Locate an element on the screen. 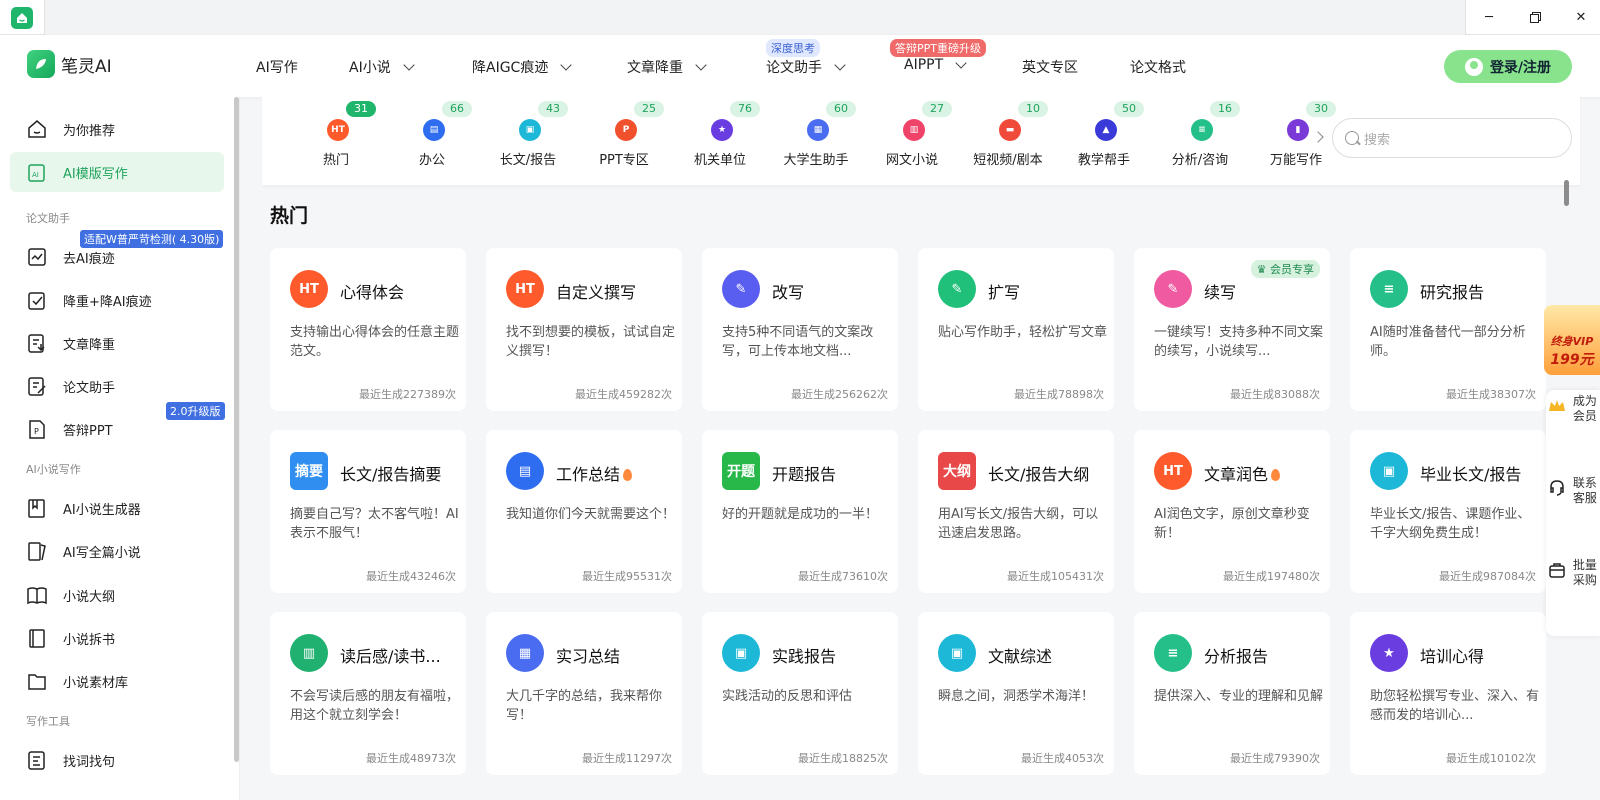 The width and height of the screenshot is (1600, 800). template-card: 摘要 长文/报告摘要 摘要自己写？太不客气啦！AI表示不服气！ 最近生成43246次 is located at coordinates (368, 511).